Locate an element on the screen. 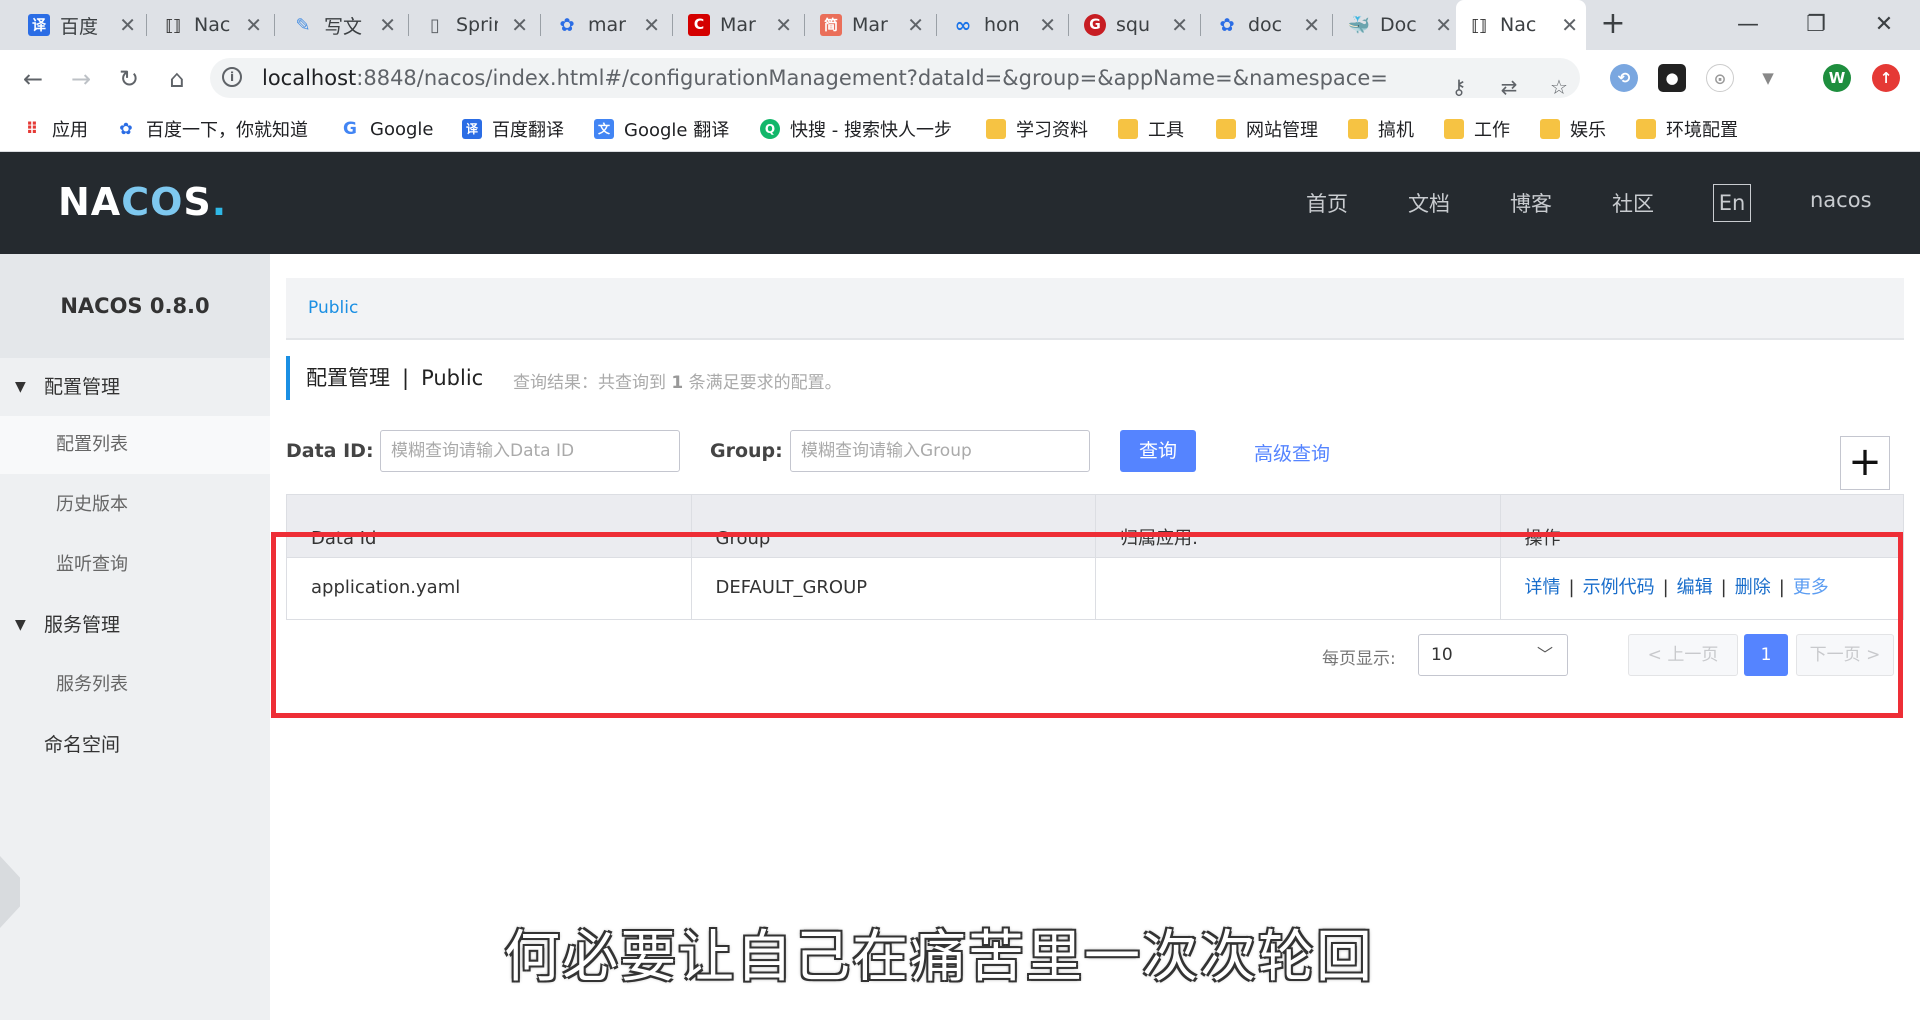 The width and height of the screenshot is (1920, 1020). browser-tab: ⟦⟧ Nac ✕ is located at coordinates (210, 25).